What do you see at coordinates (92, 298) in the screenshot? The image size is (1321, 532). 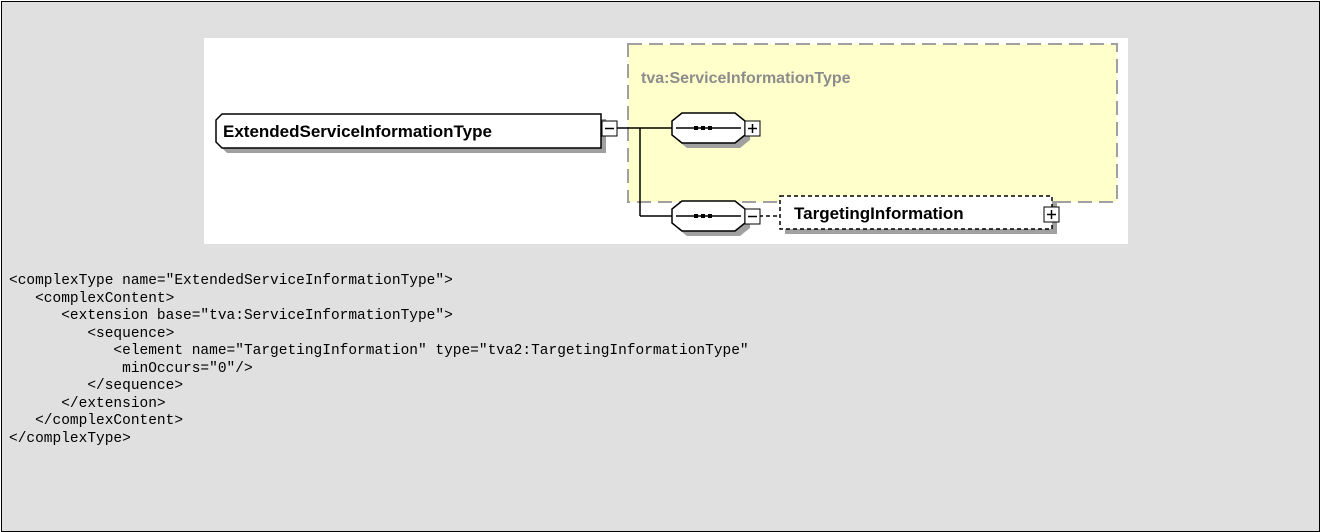 I see `code-line: <complexContent>` at bounding box center [92, 298].